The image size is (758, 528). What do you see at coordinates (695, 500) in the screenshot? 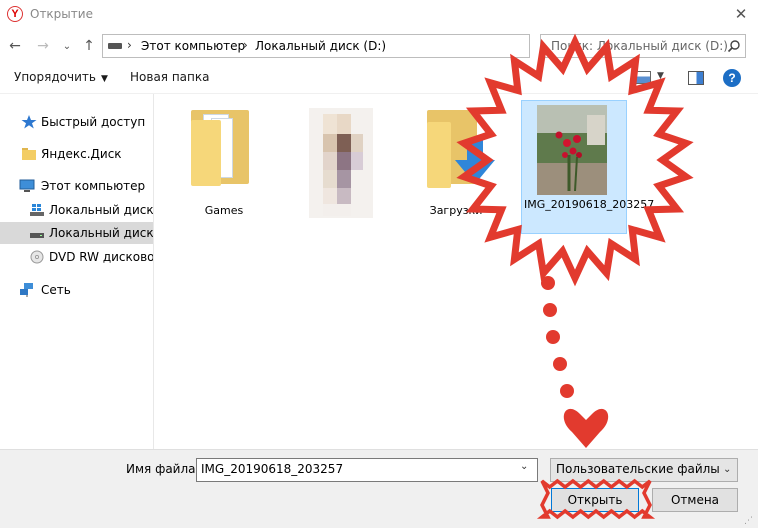
I see `cancel-button: Отмена` at bounding box center [695, 500].